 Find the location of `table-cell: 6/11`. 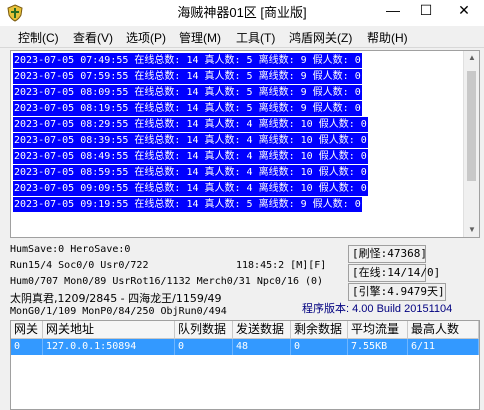

table-cell: 6/11 is located at coordinates (443, 347).